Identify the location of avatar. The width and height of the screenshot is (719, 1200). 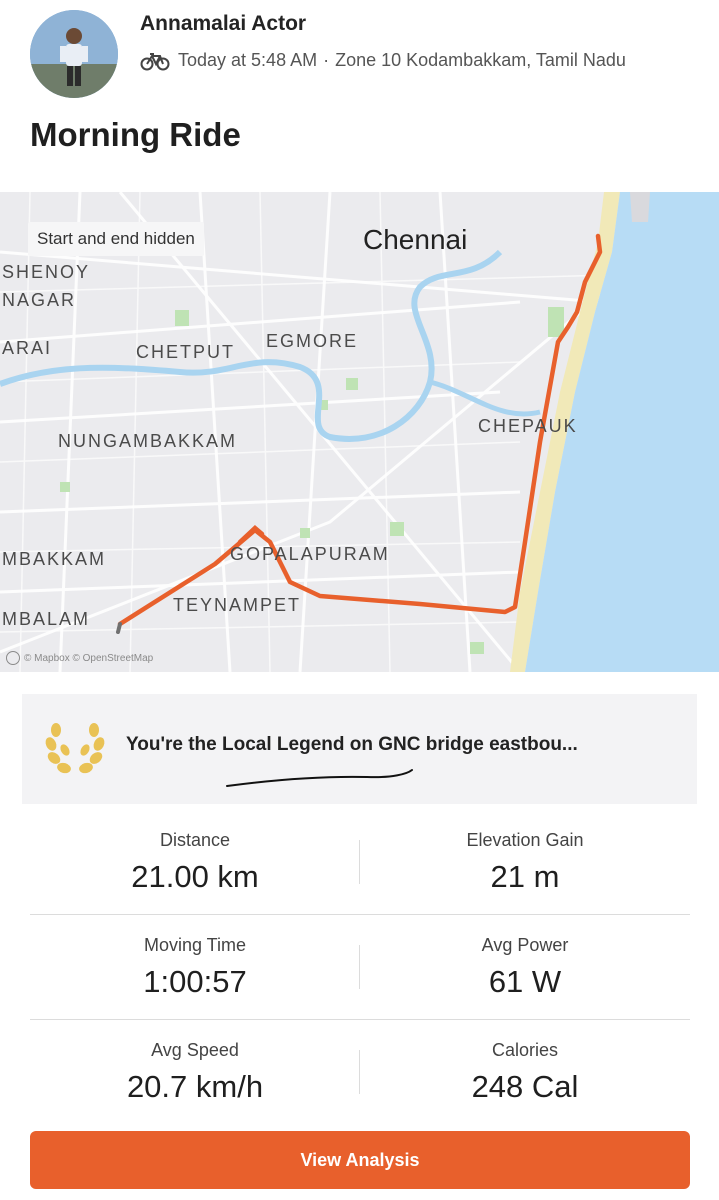
(74, 54).